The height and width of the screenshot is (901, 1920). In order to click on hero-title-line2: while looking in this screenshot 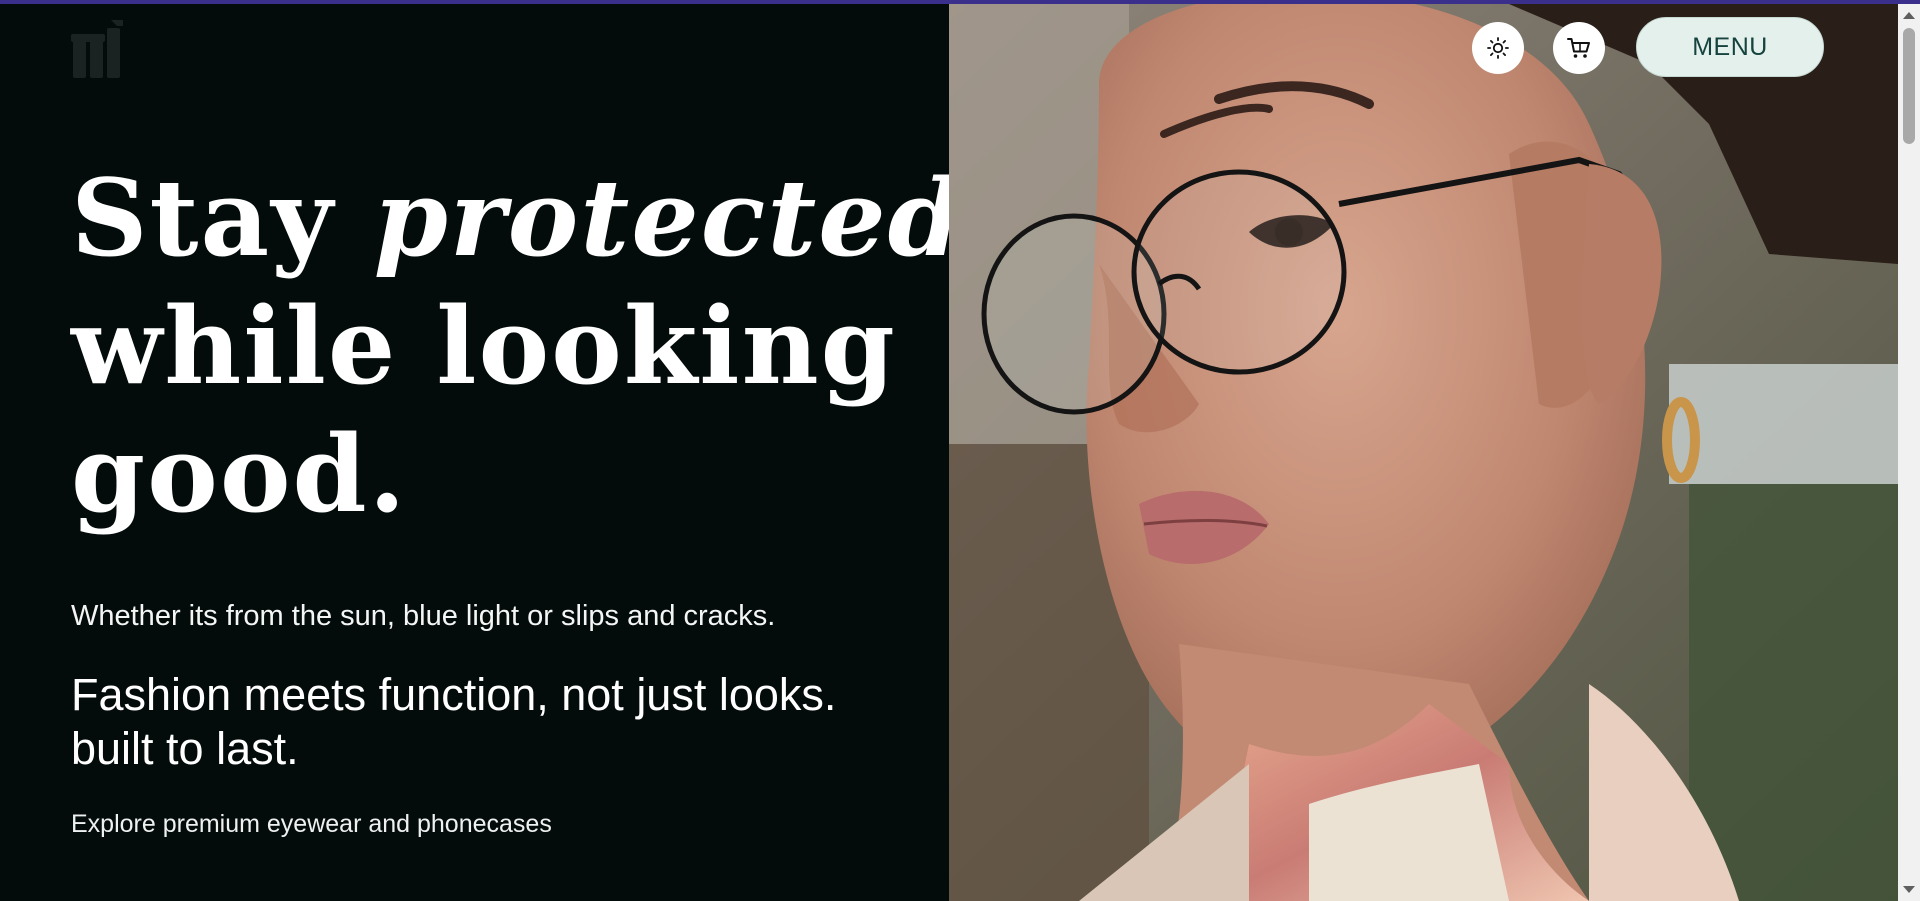, I will do `click(484, 345)`.